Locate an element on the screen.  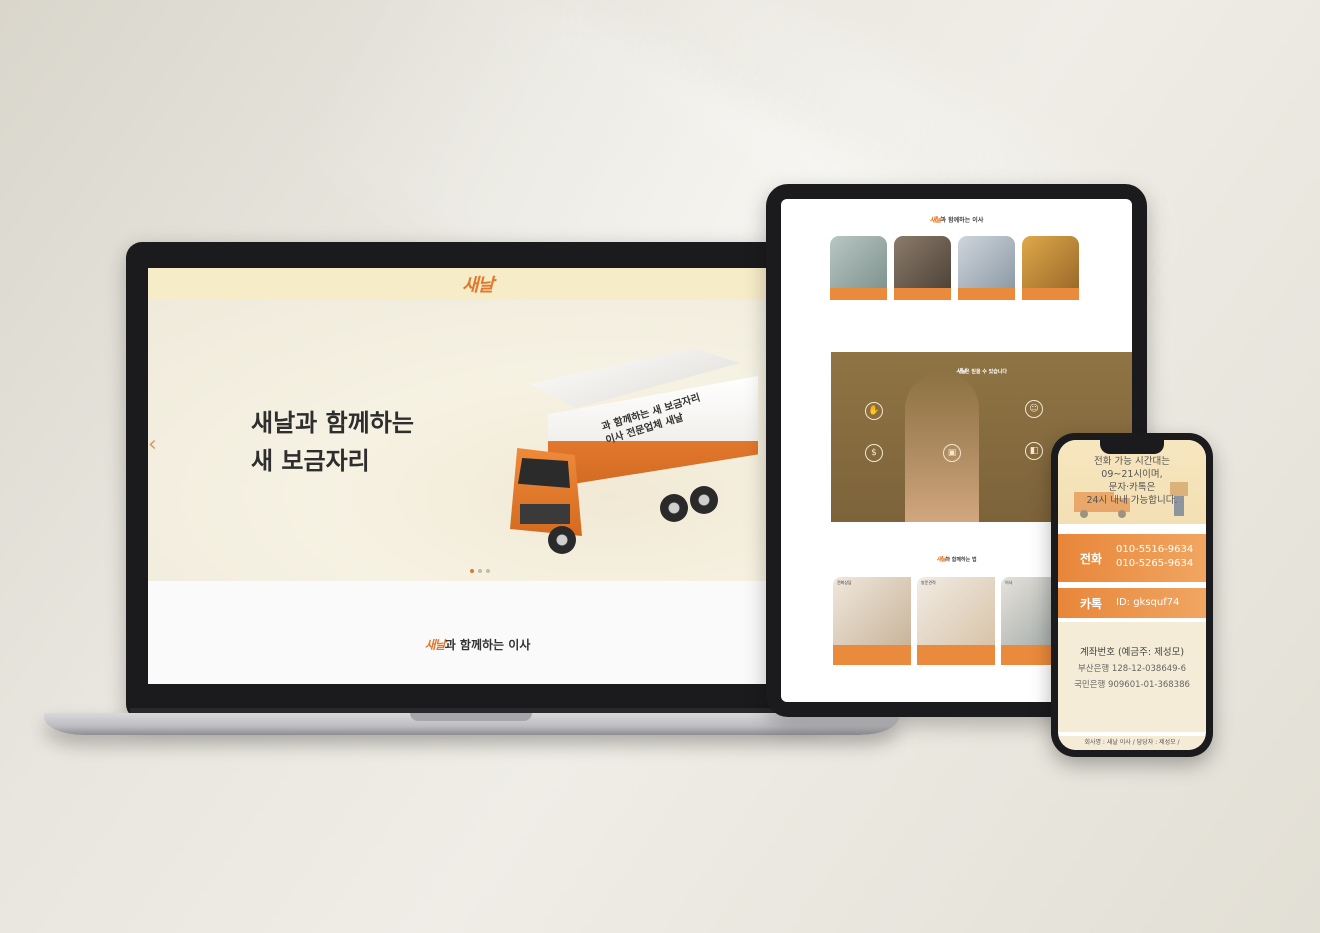
process-step: 전화상담 is located at coordinates (872, 621).